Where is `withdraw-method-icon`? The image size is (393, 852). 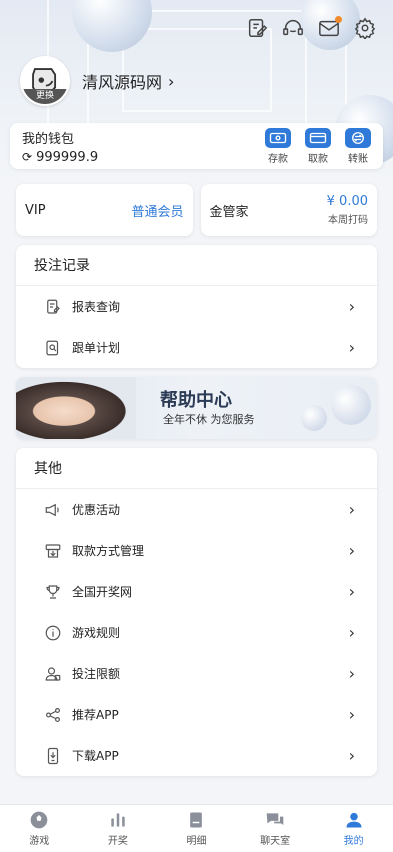 withdraw-method-icon is located at coordinates (53, 551).